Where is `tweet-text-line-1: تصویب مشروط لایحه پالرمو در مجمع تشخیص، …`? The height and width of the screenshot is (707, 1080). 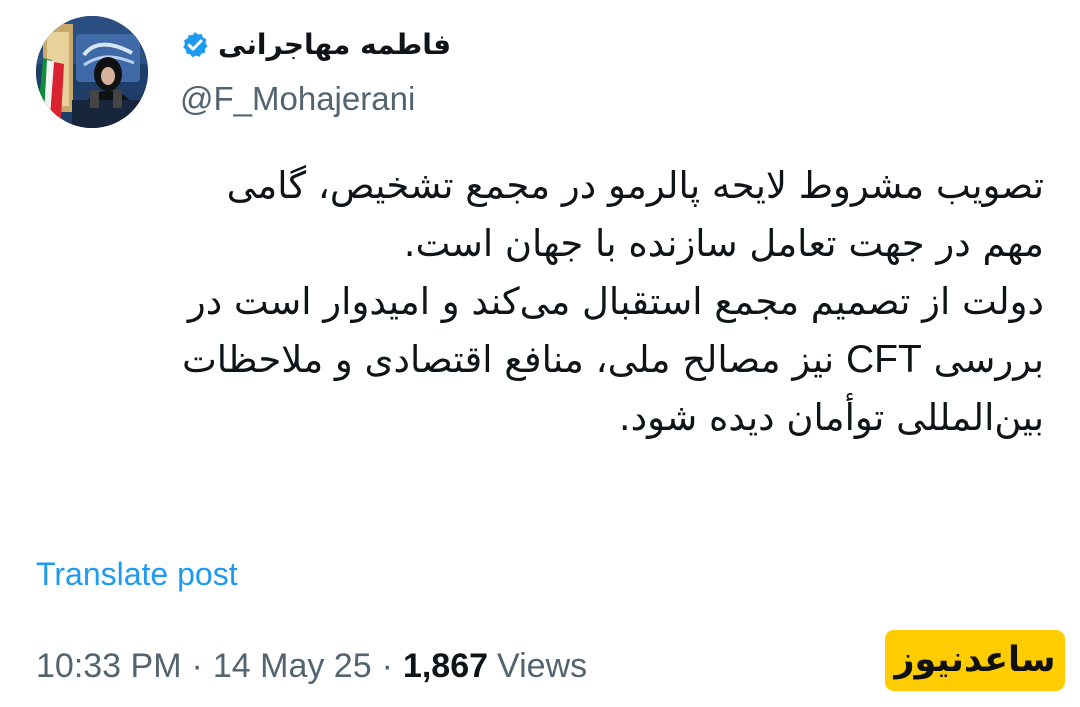 tweet-text-line-1: تصویب مشروط لایحه پالرمو در مجمع تشخیص، … is located at coordinates (635, 185).